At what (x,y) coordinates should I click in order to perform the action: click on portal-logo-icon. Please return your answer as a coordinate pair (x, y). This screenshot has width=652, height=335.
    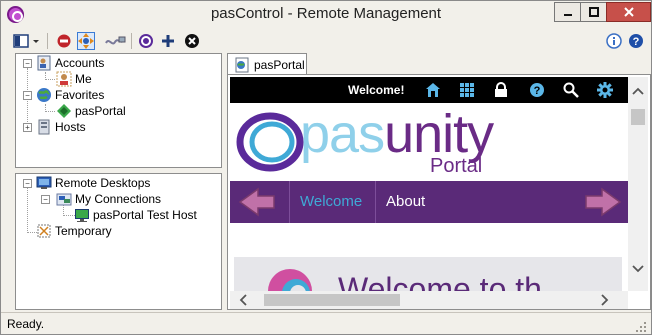
    Looking at the image, I should click on (146, 41).